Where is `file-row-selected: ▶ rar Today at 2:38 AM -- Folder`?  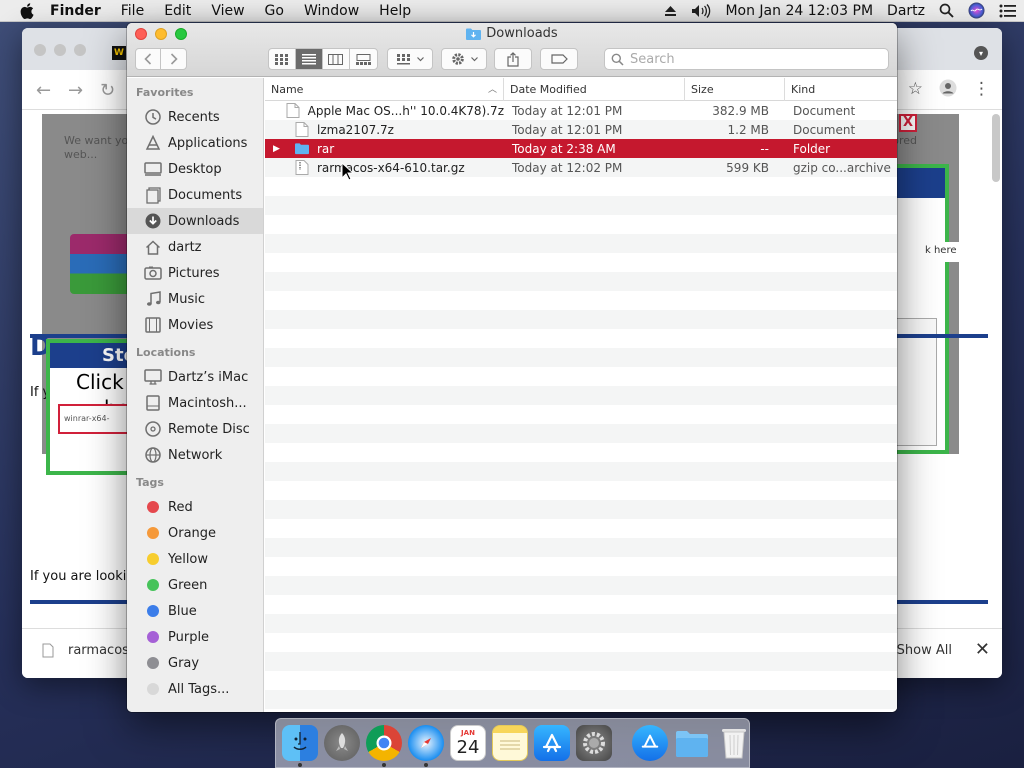
file-row-selected: ▶ rar Today at 2:38 AM -- Folder is located at coordinates (581, 148).